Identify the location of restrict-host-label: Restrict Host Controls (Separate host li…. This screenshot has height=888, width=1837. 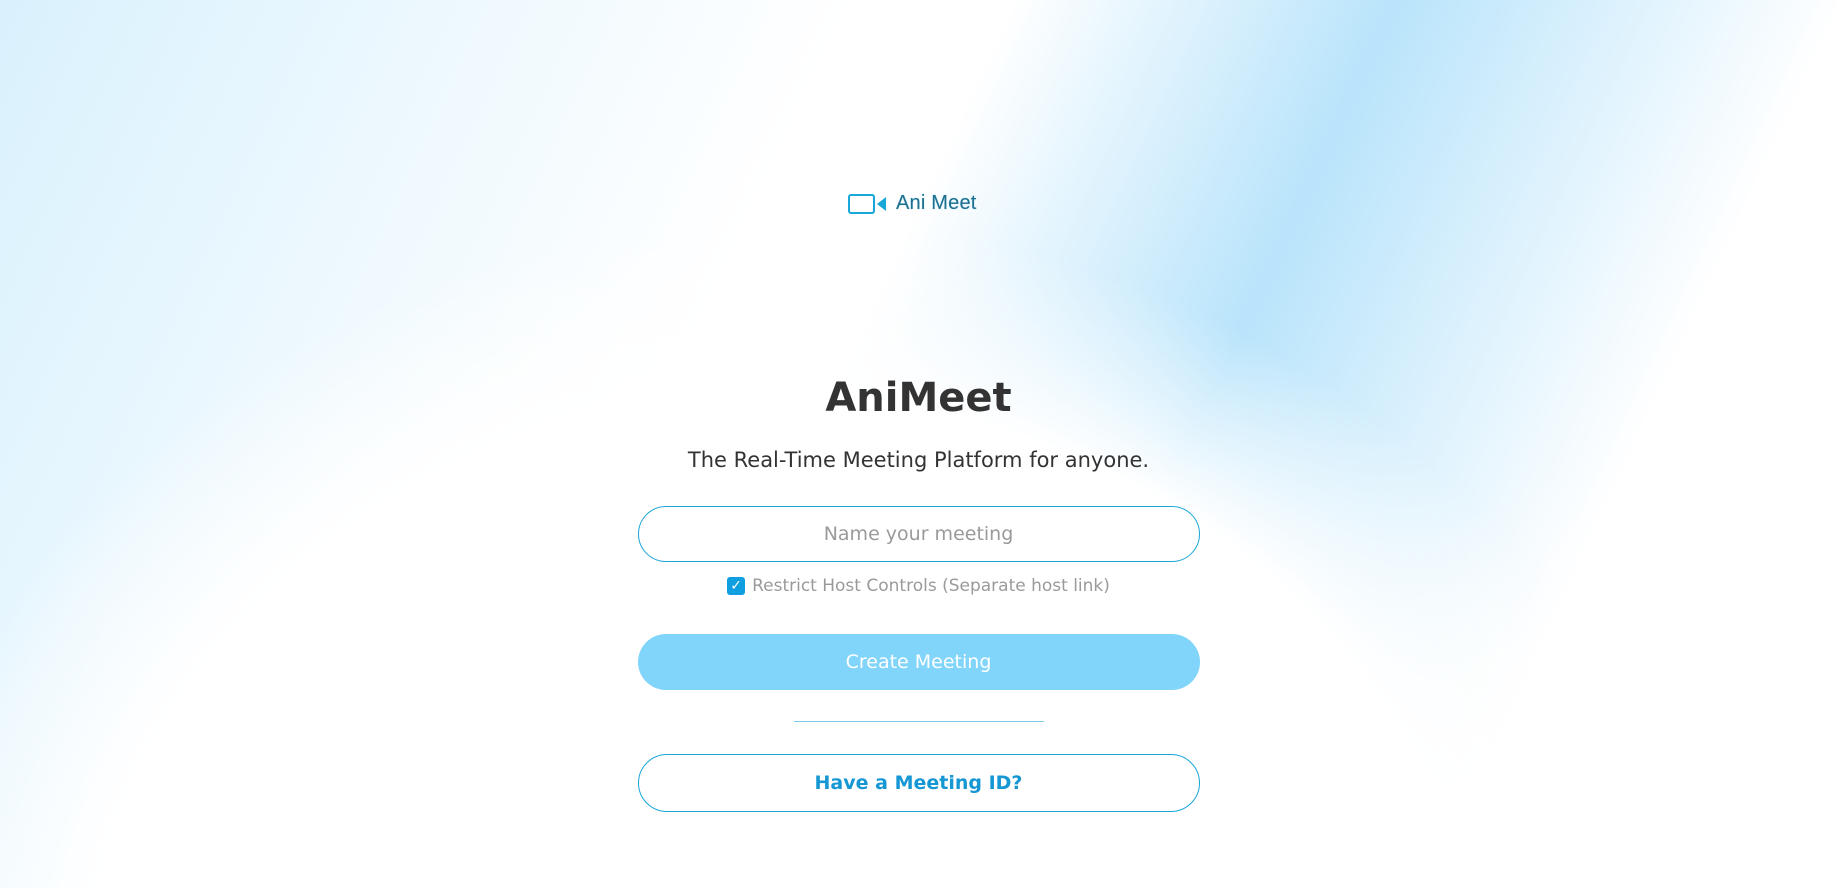
(931, 586).